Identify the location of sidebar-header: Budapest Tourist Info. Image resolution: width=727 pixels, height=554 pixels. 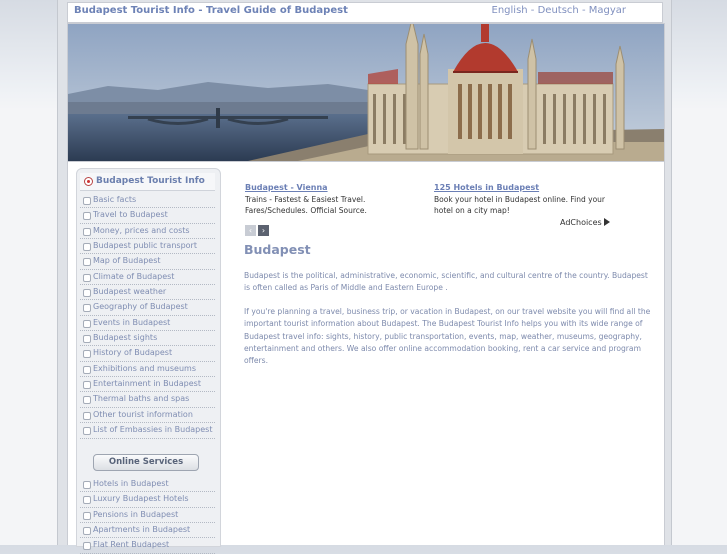
(147, 182).